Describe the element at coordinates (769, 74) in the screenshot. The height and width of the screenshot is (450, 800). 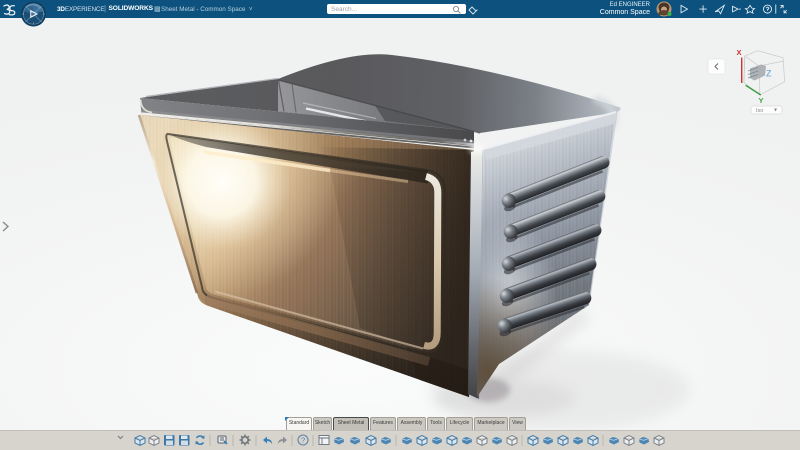
I see `svg-text: Z` at that location.